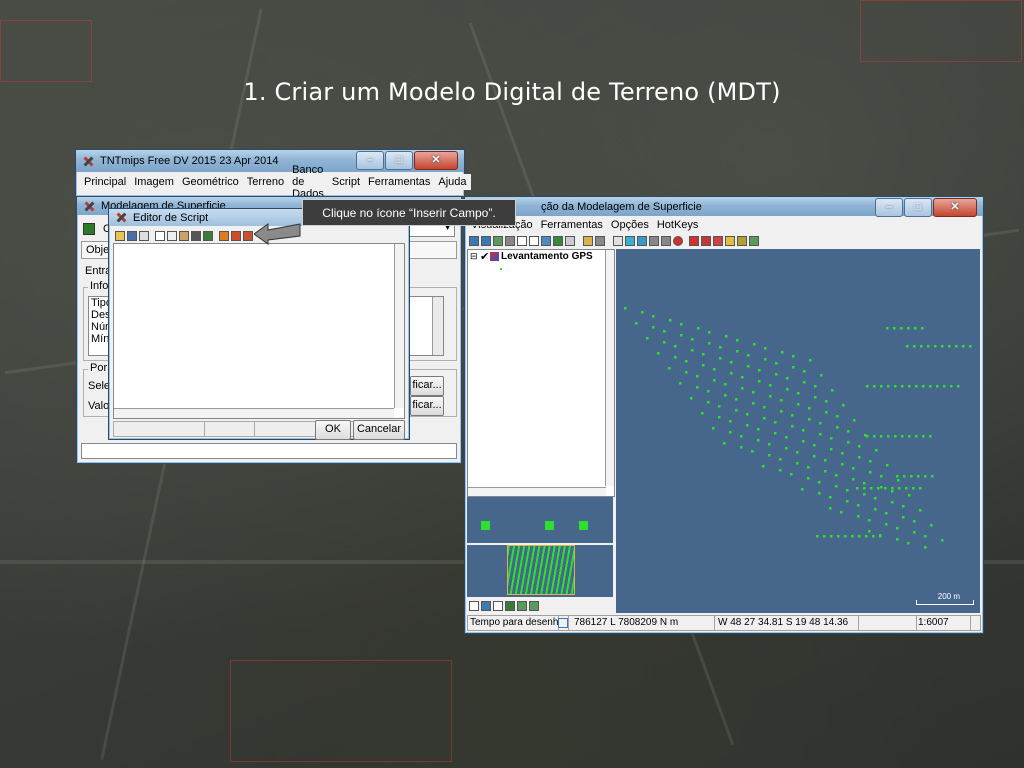 This screenshot has width=1024, height=768. What do you see at coordinates (484, 256) in the screenshot?
I see `checkmark-icon: ✔` at bounding box center [484, 256].